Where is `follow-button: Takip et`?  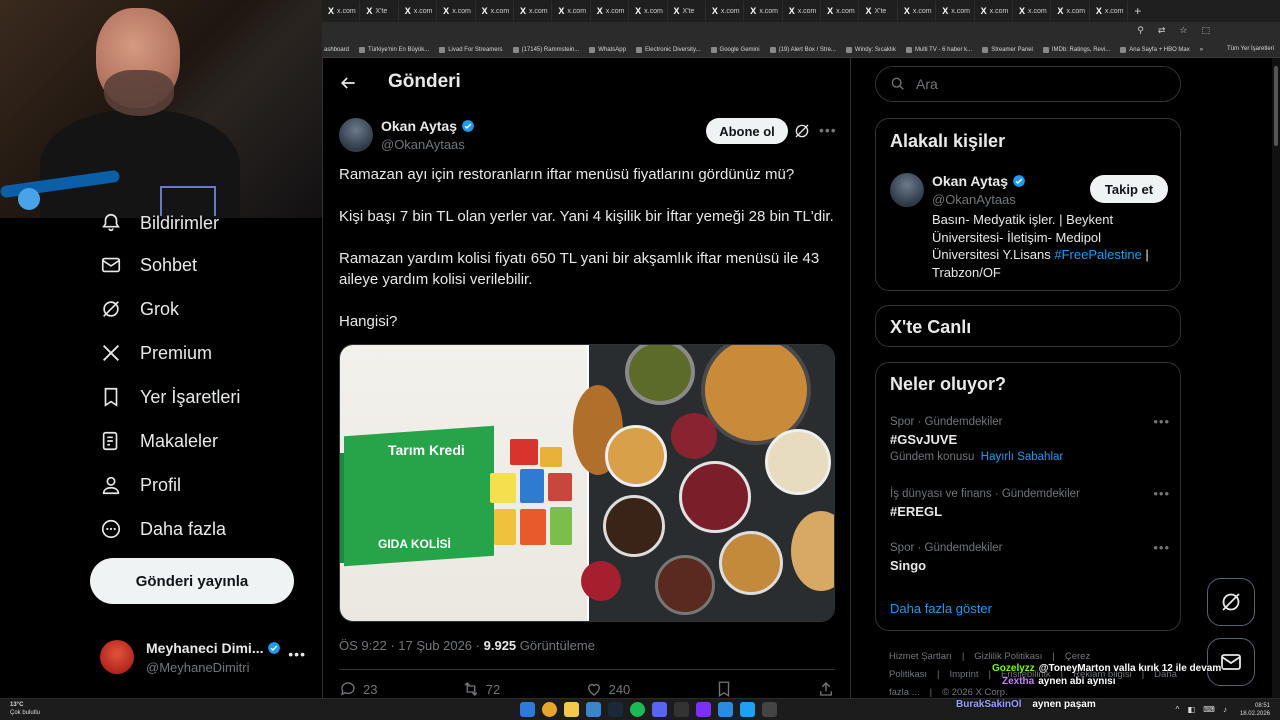
follow-button: Takip et is located at coordinates (1129, 189).